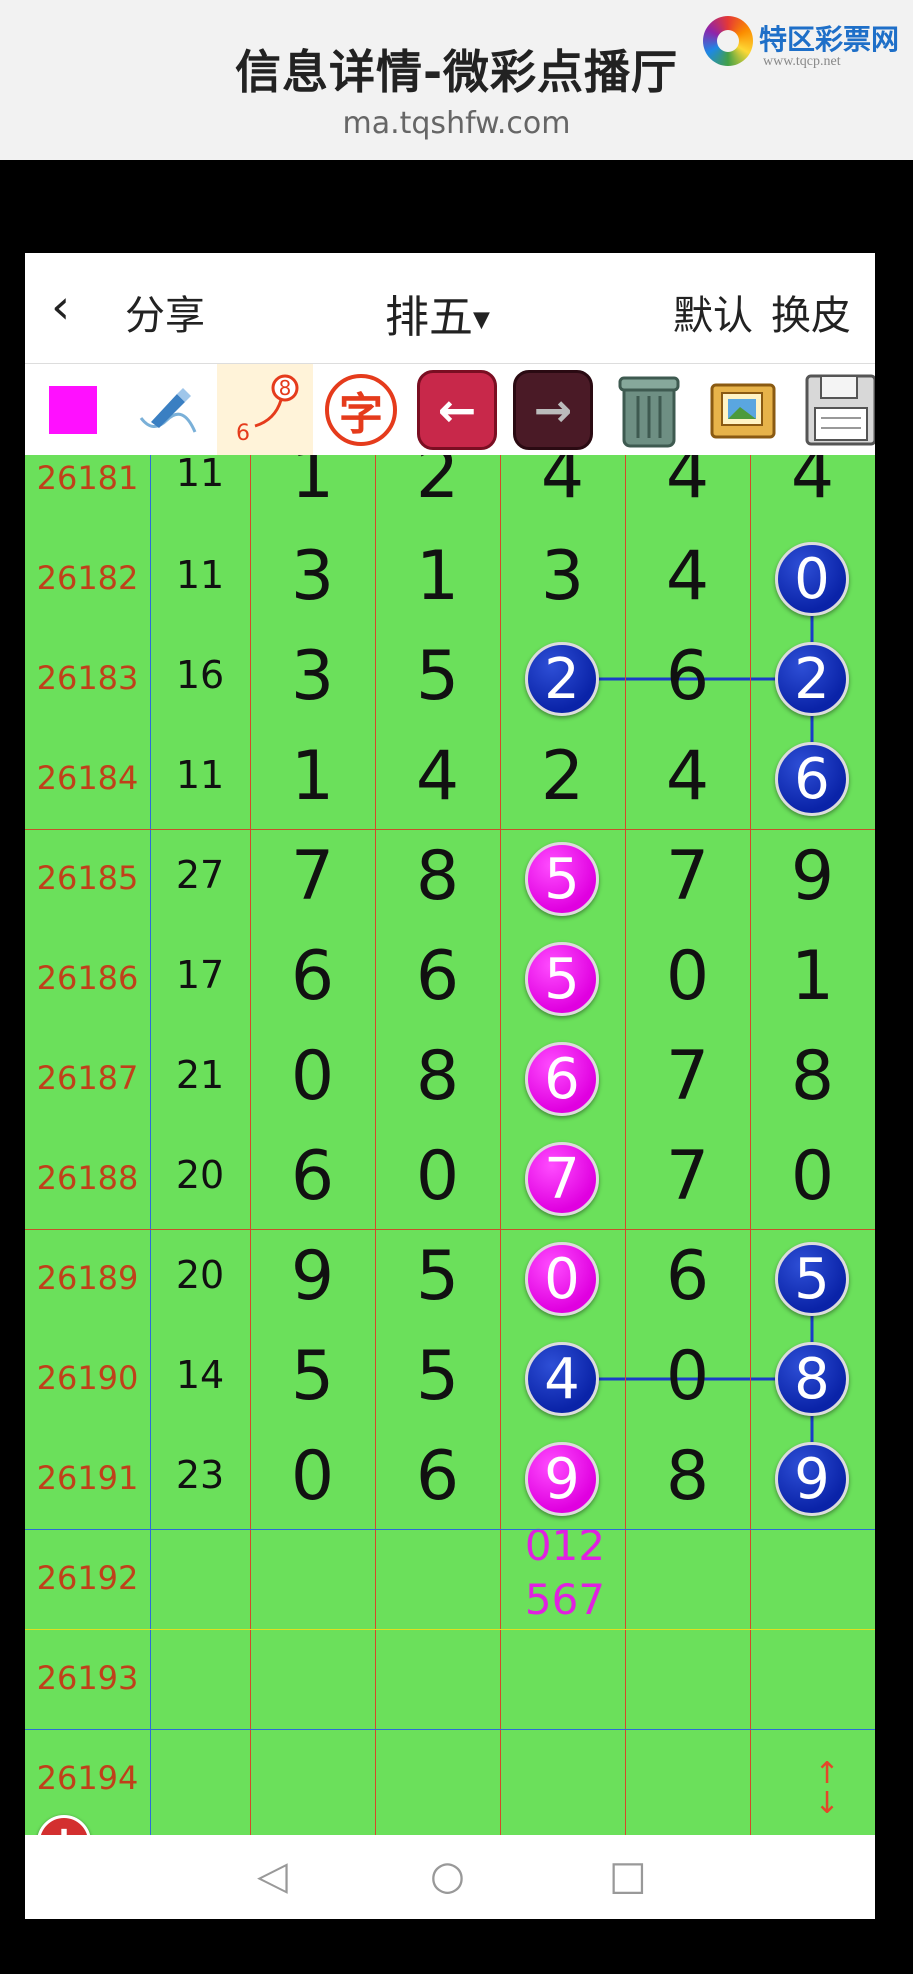 The height and width of the screenshot is (1974, 913). What do you see at coordinates (200, 975) in the screenshot?
I see `sum-value: 17` at bounding box center [200, 975].